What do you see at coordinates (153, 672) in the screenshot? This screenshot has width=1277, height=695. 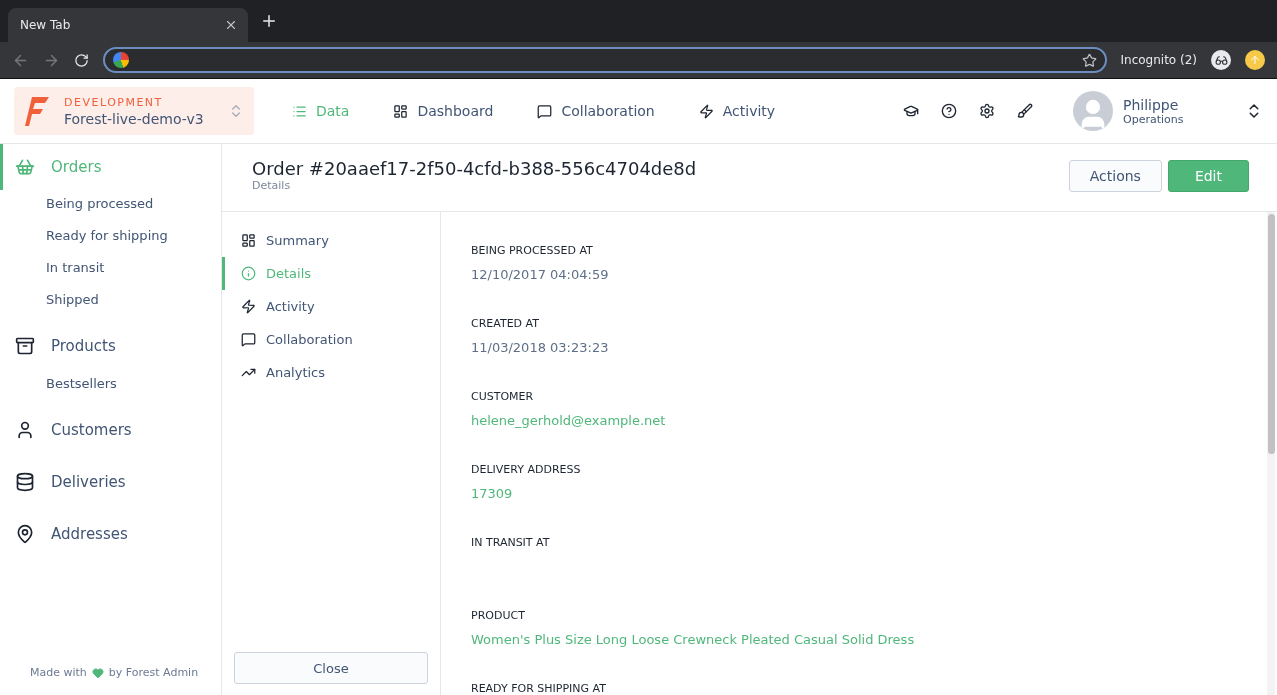 I see `footer-text: by Forest Admin` at bounding box center [153, 672].